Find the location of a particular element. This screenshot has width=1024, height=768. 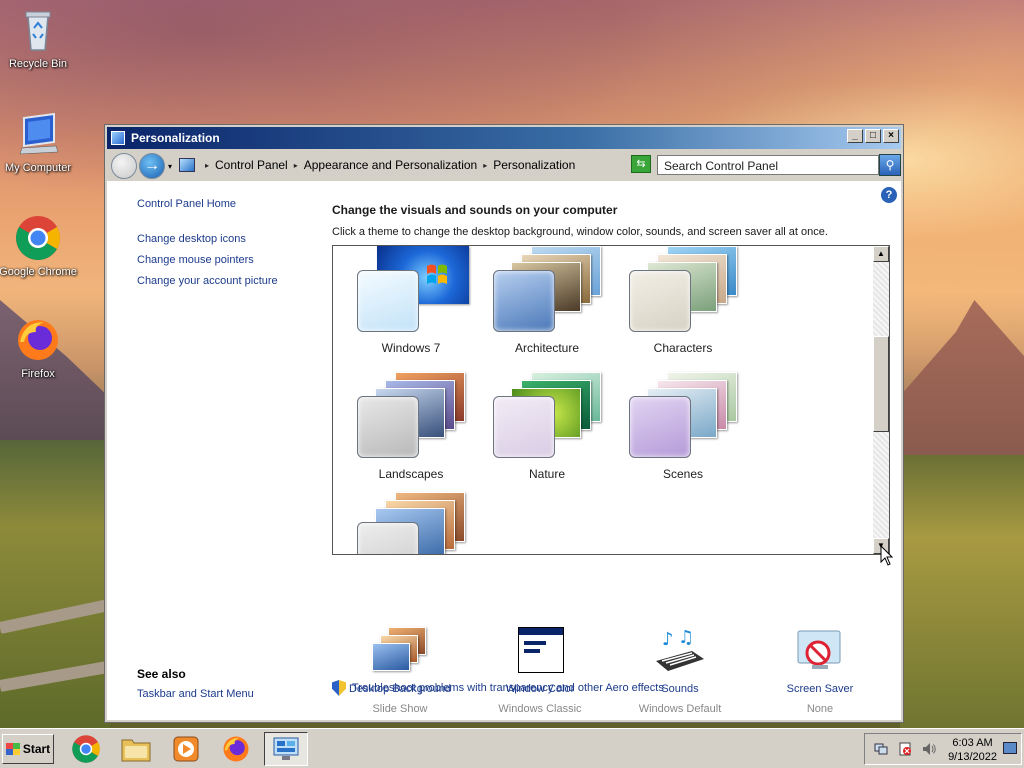

theme-landscapes: Landscapes is located at coordinates (411, 432).